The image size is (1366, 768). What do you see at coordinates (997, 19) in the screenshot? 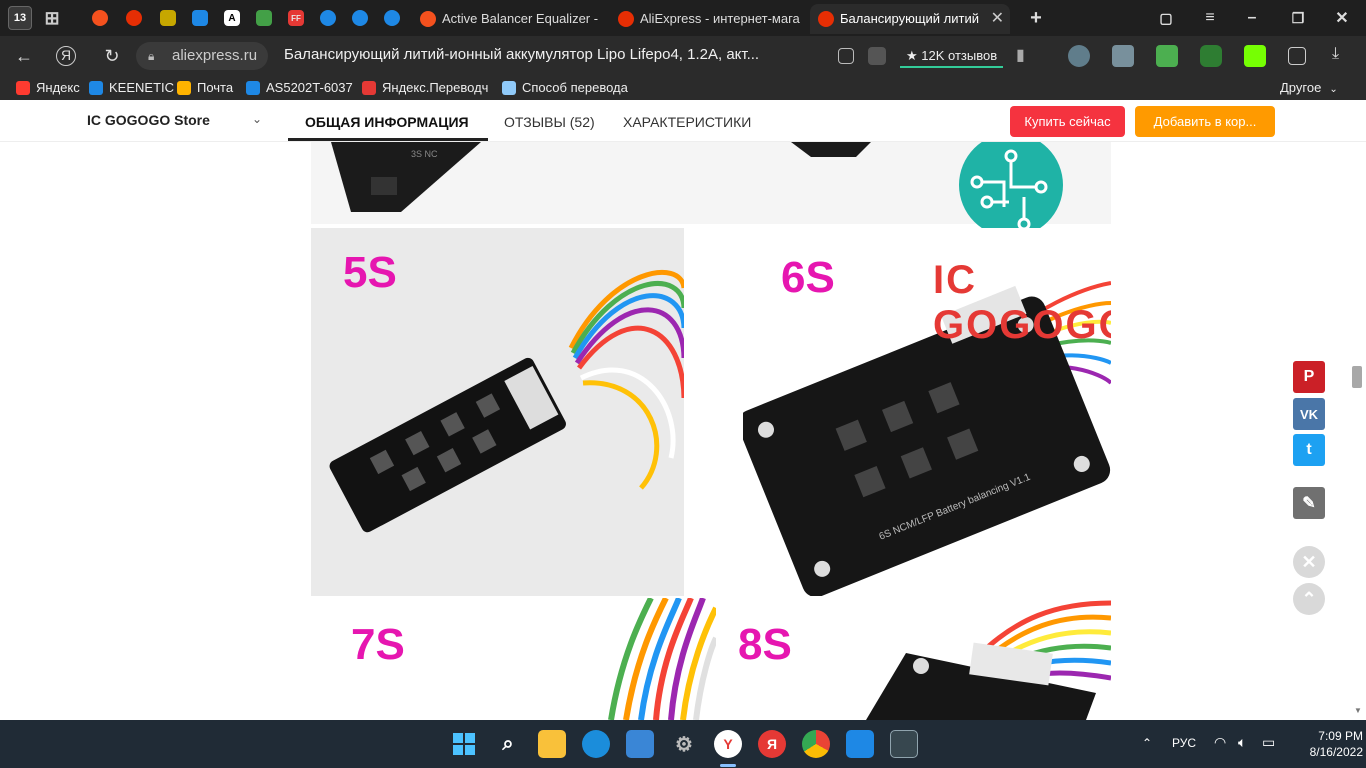
I see `close-tab-icon: ✕` at bounding box center [997, 19].